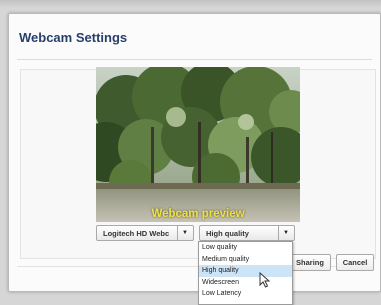 The width and height of the screenshot is (381, 305). I want to click on quality-select-value: High quality, so click(227, 233).